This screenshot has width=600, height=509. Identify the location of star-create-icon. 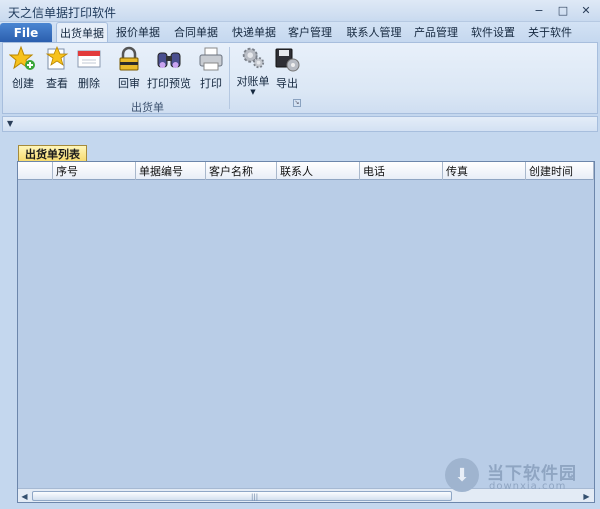
(22, 57).